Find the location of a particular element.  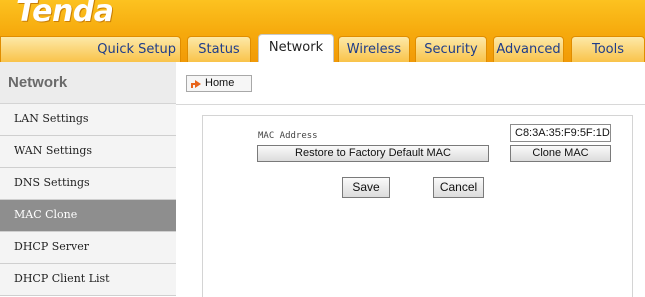

sidebar-item-dhcp-server: DHCP Server is located at coordinates (88, 248).